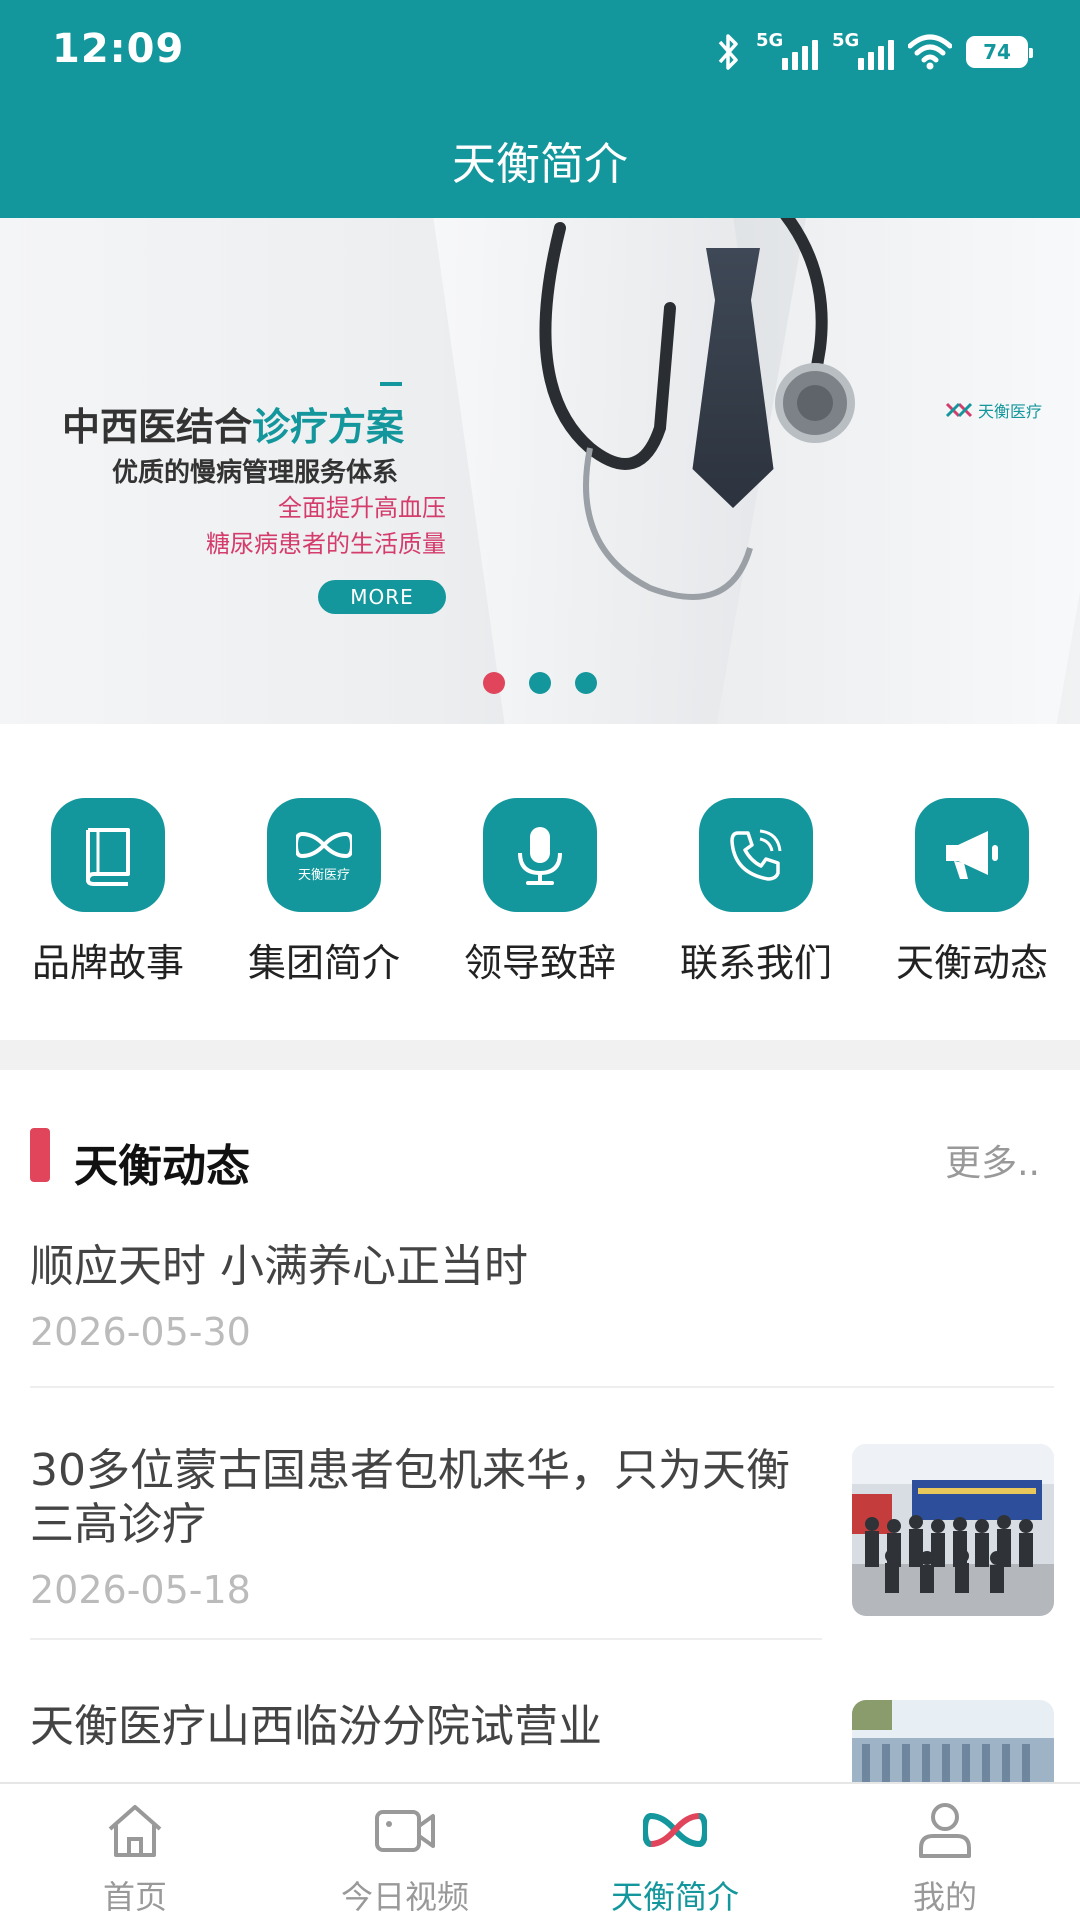  Describe the element at coordinates (944, 1897) in the screenshot. I see `tab-label: 我的` at that location.